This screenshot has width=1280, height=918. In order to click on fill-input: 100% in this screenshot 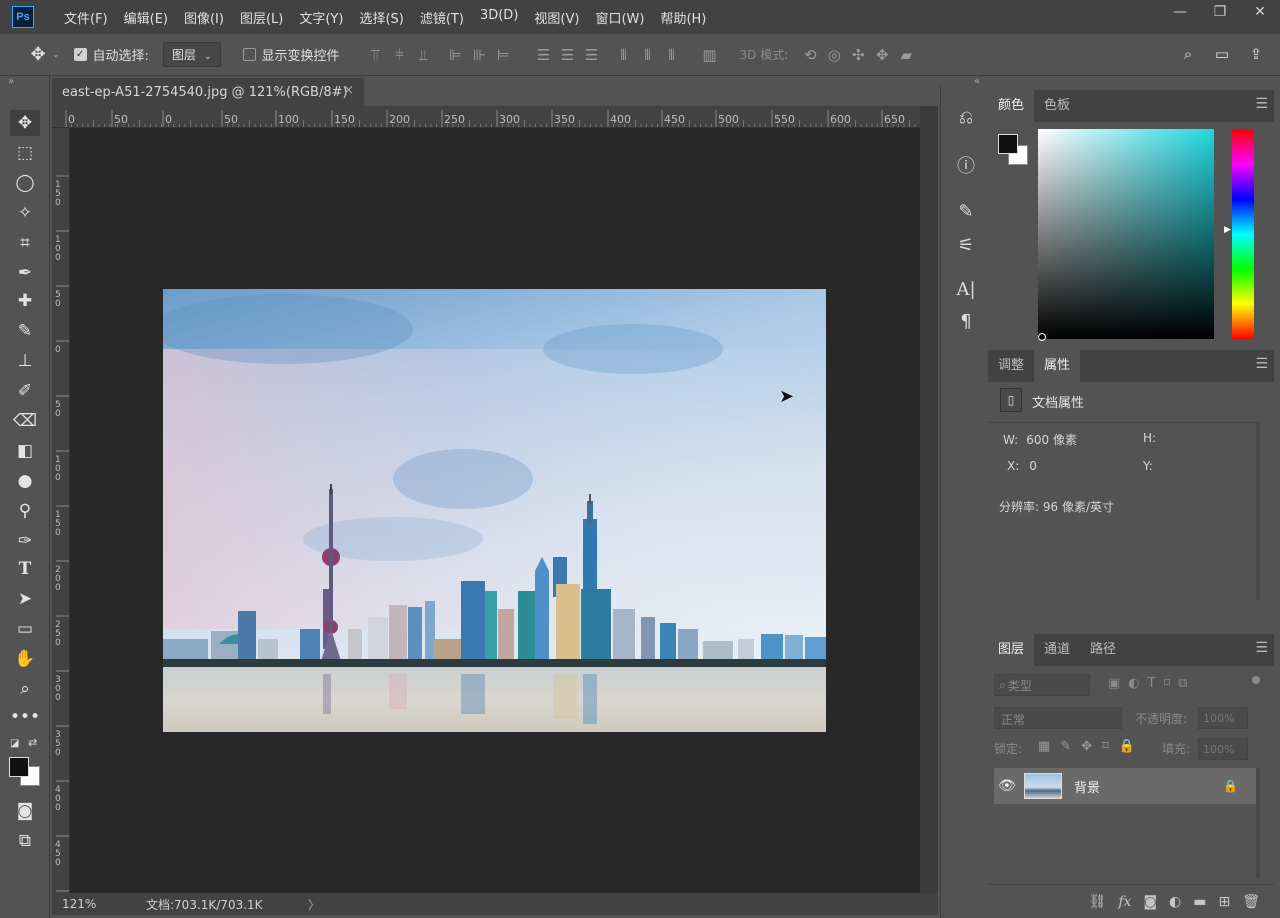, I will do `click(1223, 749)`.